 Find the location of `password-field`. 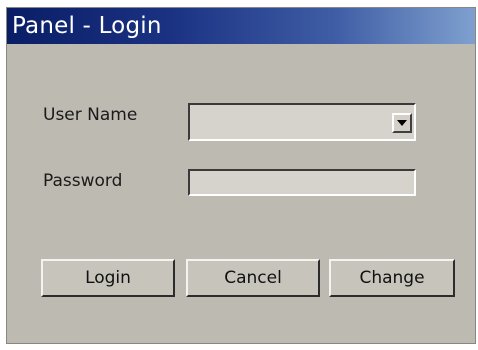

password-field is located at coordinates (302, 182).